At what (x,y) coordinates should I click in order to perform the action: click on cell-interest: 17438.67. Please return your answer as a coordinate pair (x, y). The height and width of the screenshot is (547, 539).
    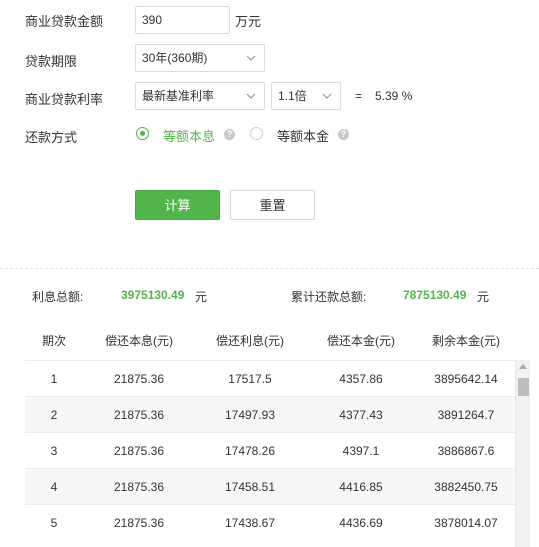
    Looking at the image, I should click on (250, 523).